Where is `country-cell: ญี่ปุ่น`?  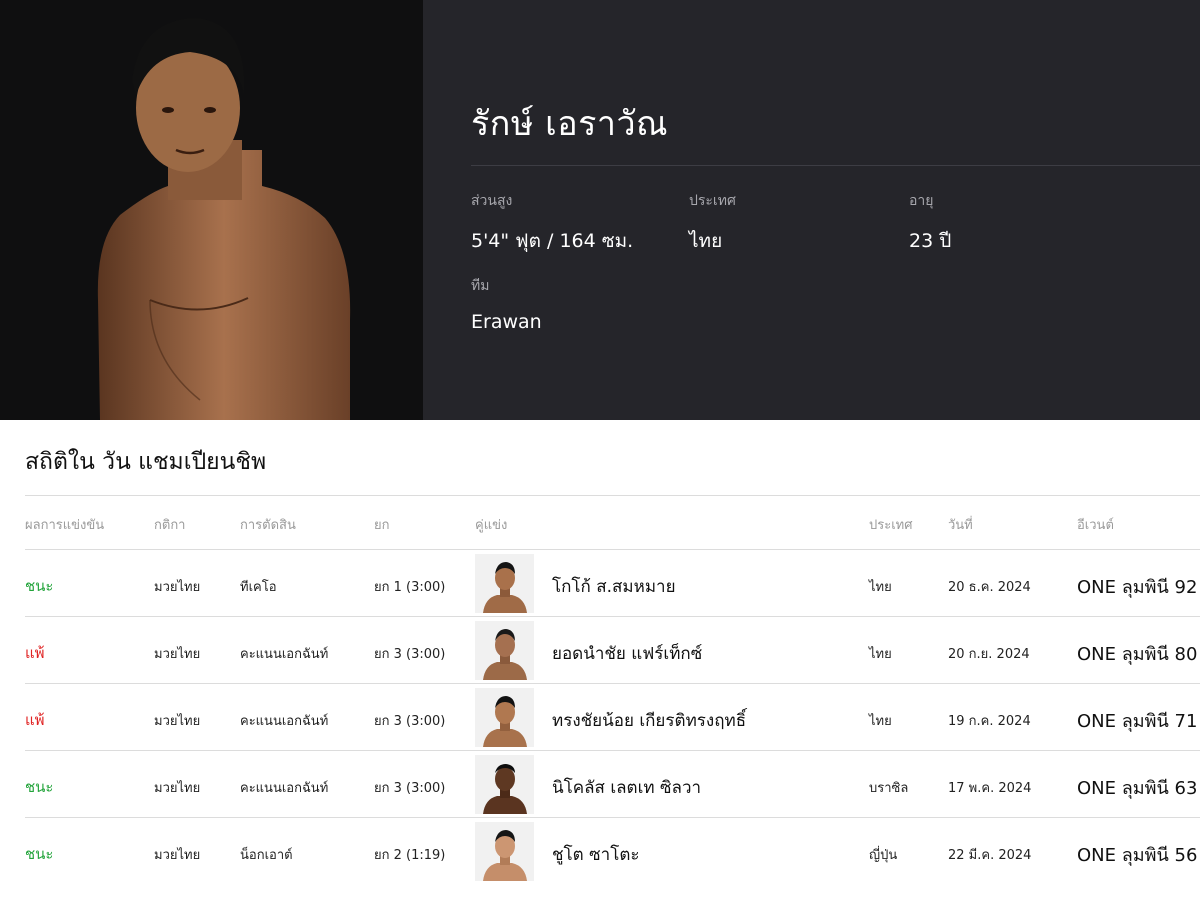 country-cell: ญี่ปุ่น is located at coordinates (883, 855).